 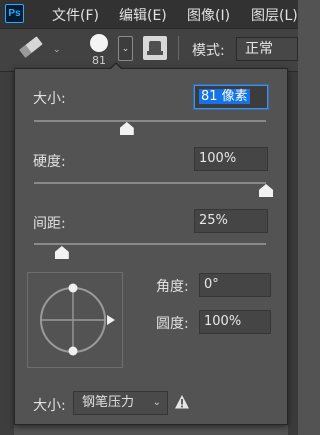 What do you see at coordinates (235, 322) in the screenshot?
I see `roundness-field: 100%` at bounding box center [235, 322].